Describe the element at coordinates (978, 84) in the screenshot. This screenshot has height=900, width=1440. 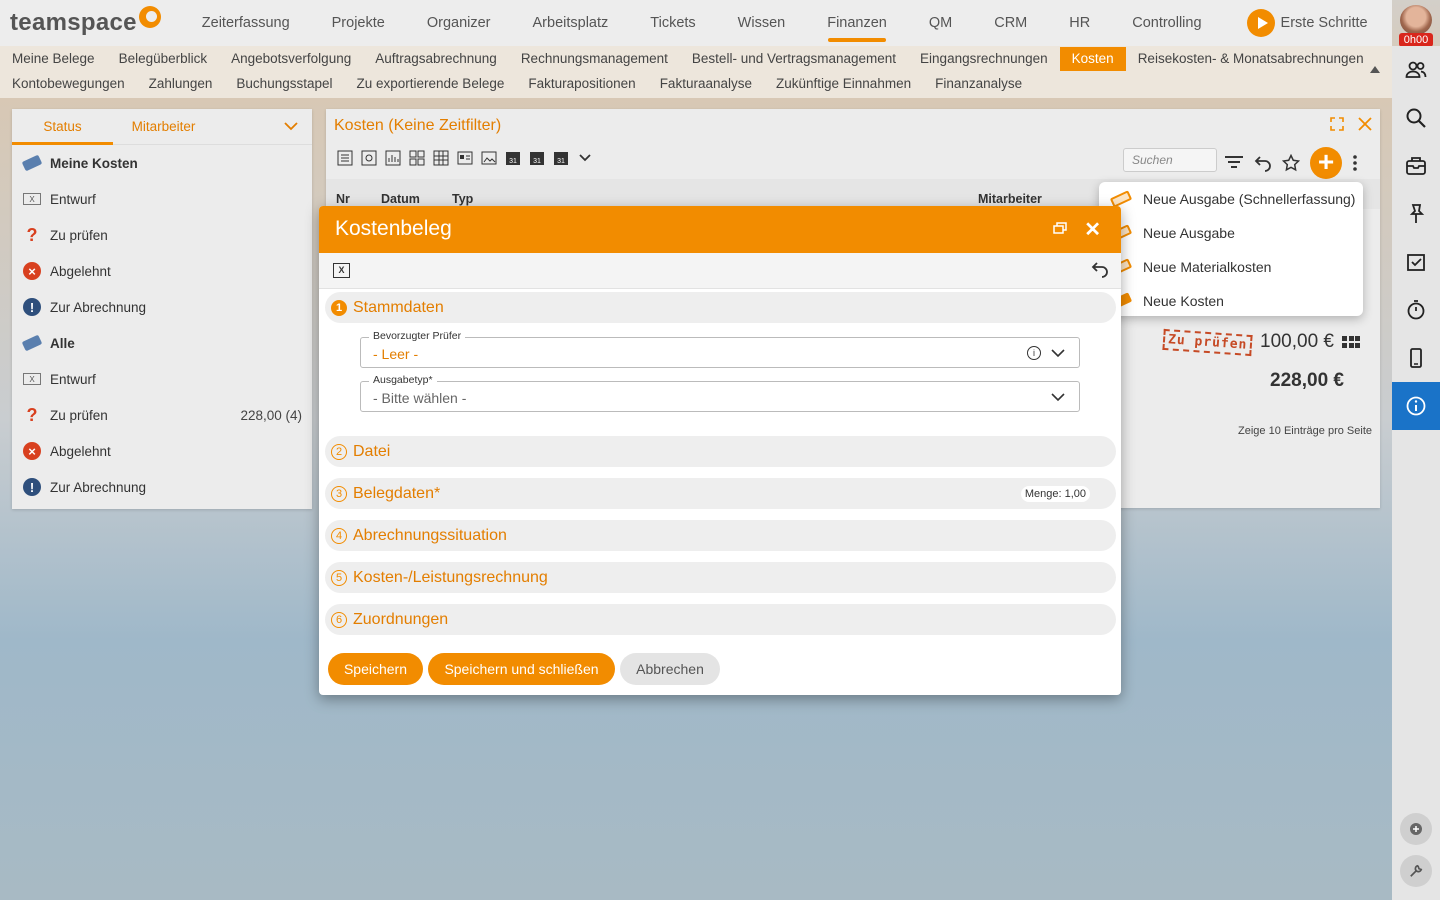
I see `subnav-finanzanalyse: Finanzanalyse` at that location.